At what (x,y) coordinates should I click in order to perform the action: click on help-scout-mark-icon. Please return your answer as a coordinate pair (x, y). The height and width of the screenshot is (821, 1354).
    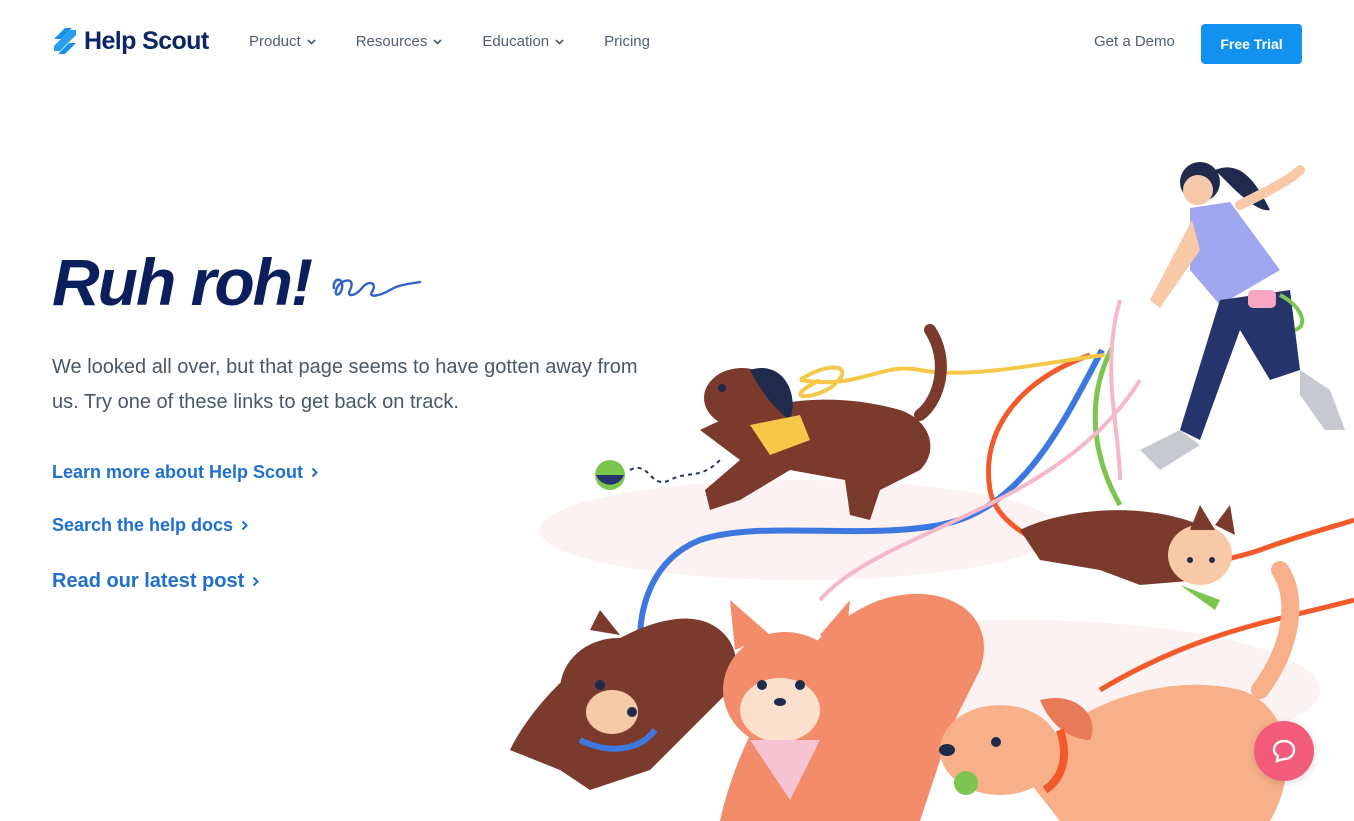
    Looking at the image, I should click on (65, 41).